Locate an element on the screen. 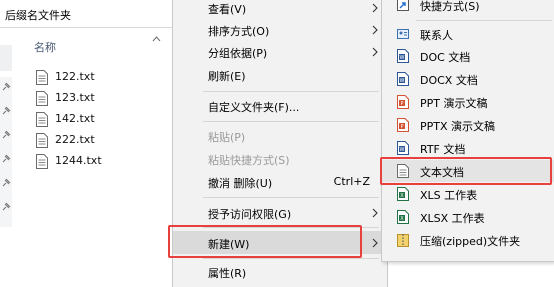 The height and width of the screenshot is (287, 554). file-name: 123.txt is located at coordinates (75, 97).